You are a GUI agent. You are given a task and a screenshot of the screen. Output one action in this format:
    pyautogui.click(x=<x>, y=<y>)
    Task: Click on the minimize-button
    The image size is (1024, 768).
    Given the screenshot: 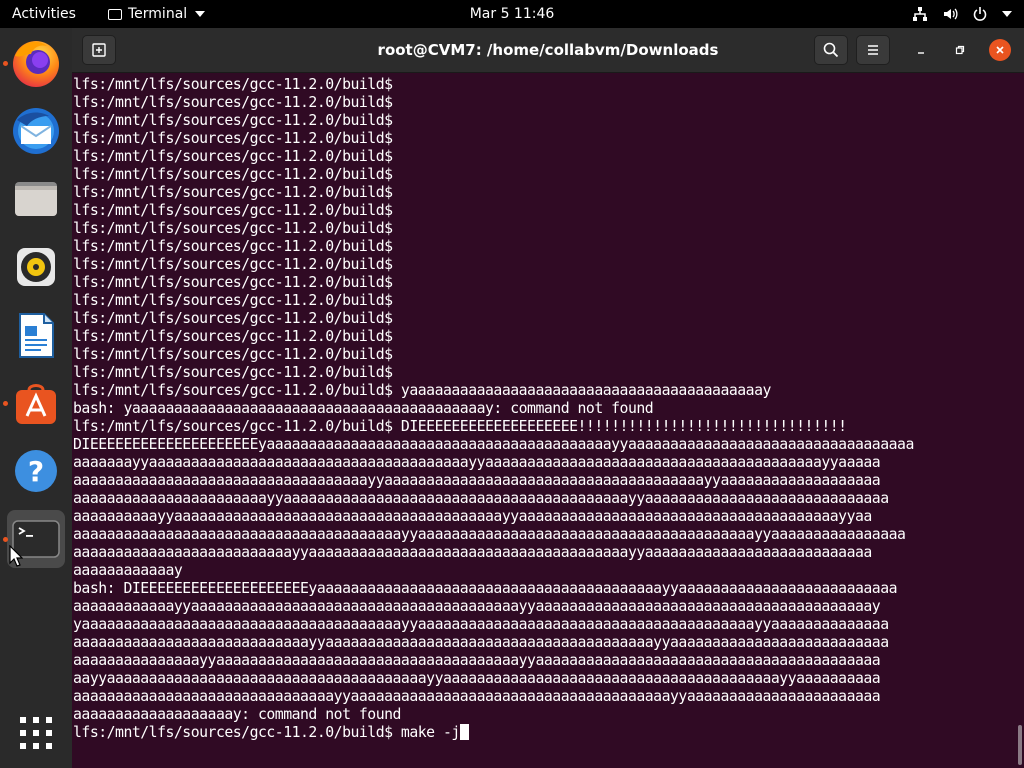 What is the action you would take?
    pyautogui.click(x=921, y=50)
    